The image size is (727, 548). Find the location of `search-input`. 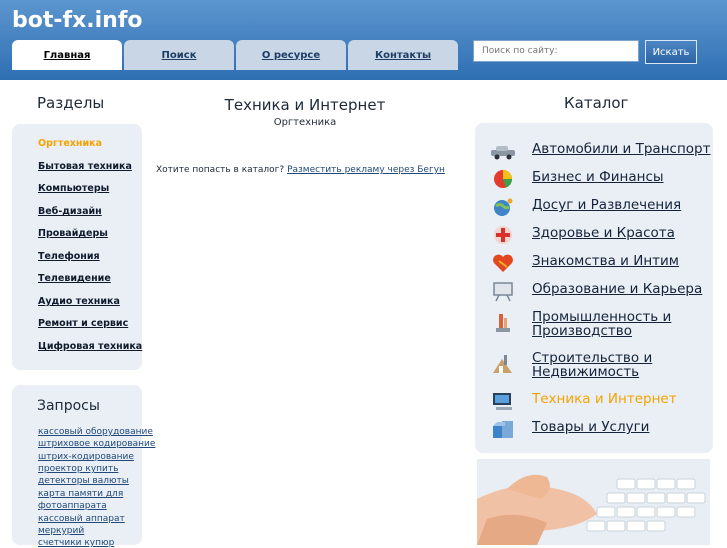

search-input is located at coordinates (556, 51).